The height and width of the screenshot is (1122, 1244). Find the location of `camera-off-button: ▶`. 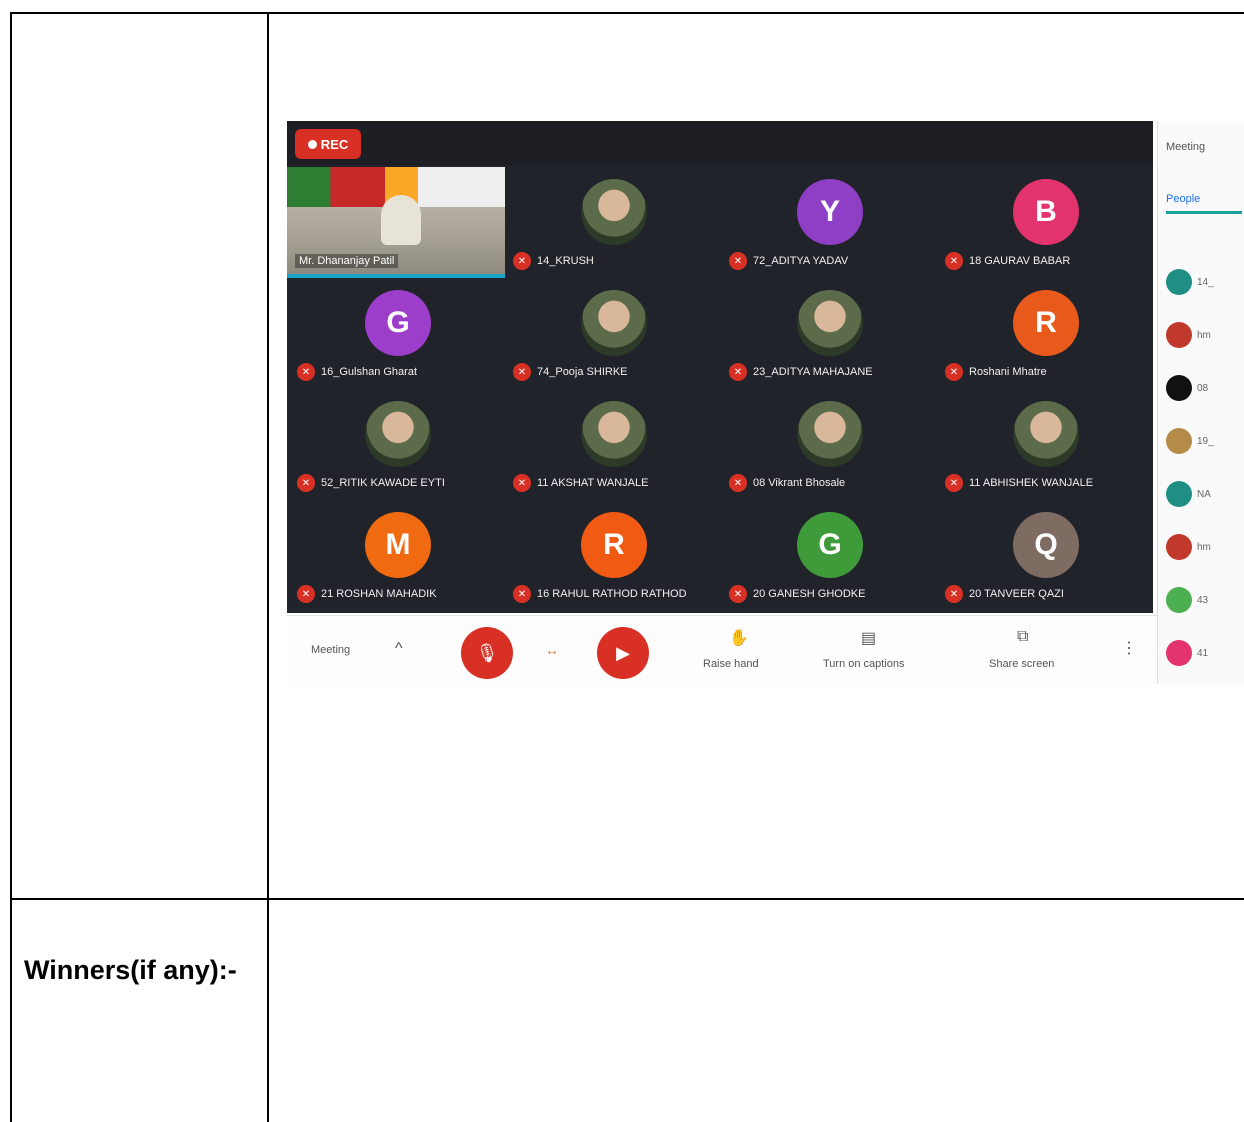

camera-off-button: ▶ is located at coordinates (623, 653).